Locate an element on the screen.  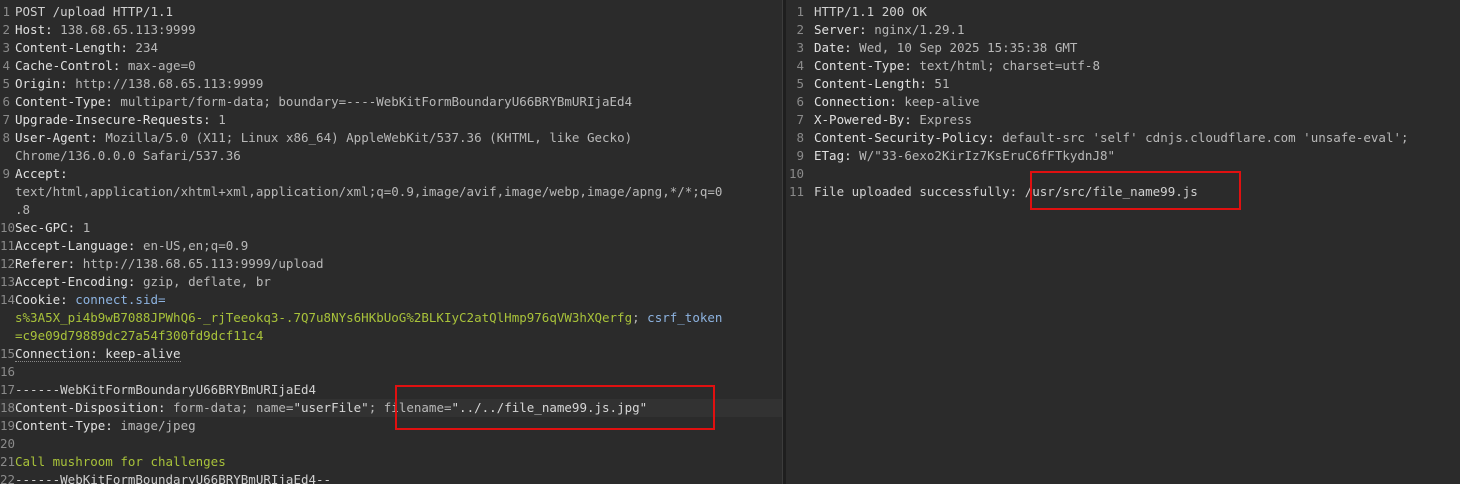
token: Origin: is located at coordinates (41, 83).